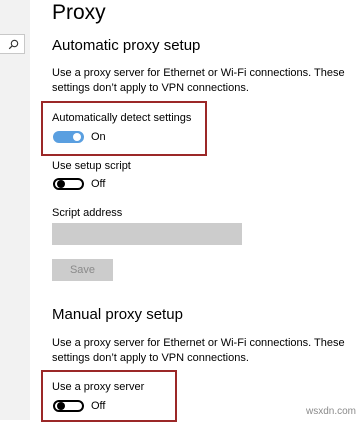  Describe the element at coordinates (91, 166) in the screenshot. I see `setup-script-label: Use setup script` at that location.